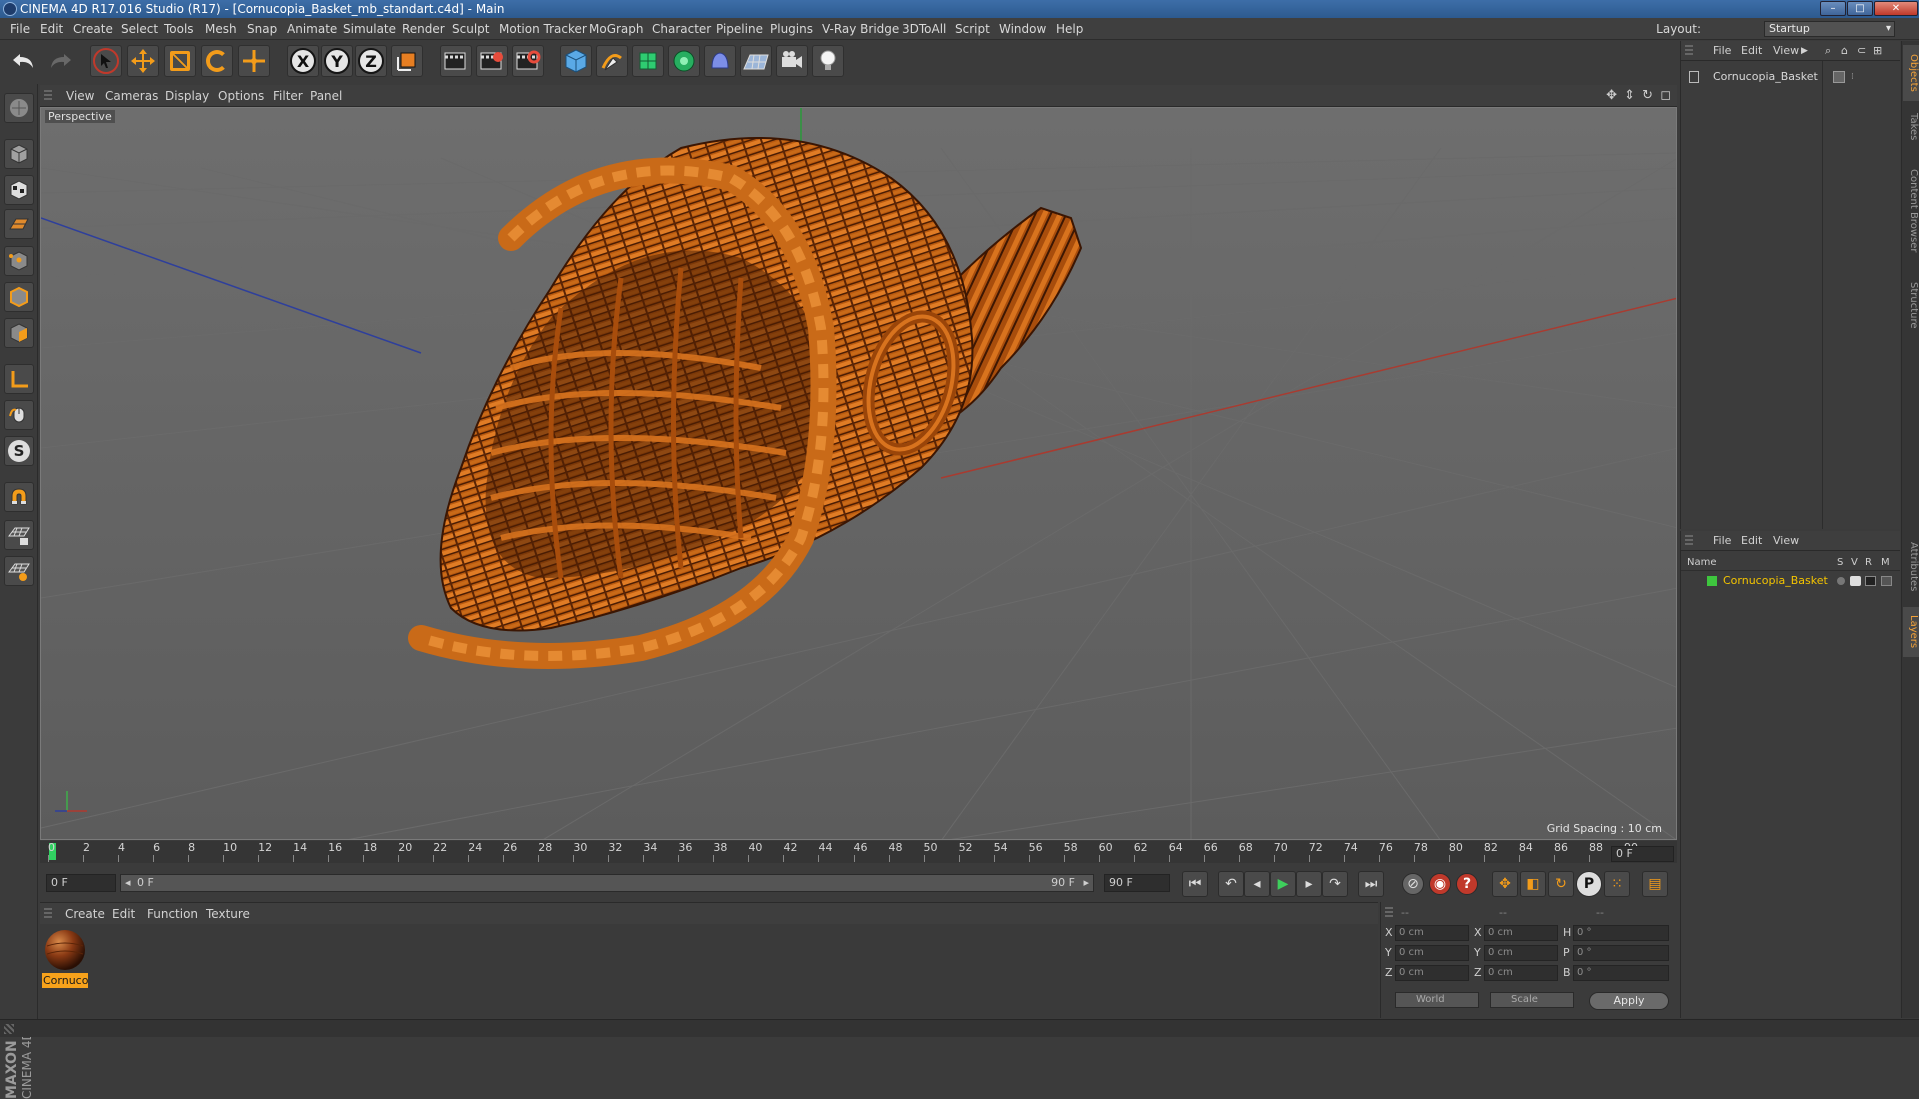 This screenshot has width=1919, height=1099. I want to click on transform-icon, so click(254, 61).